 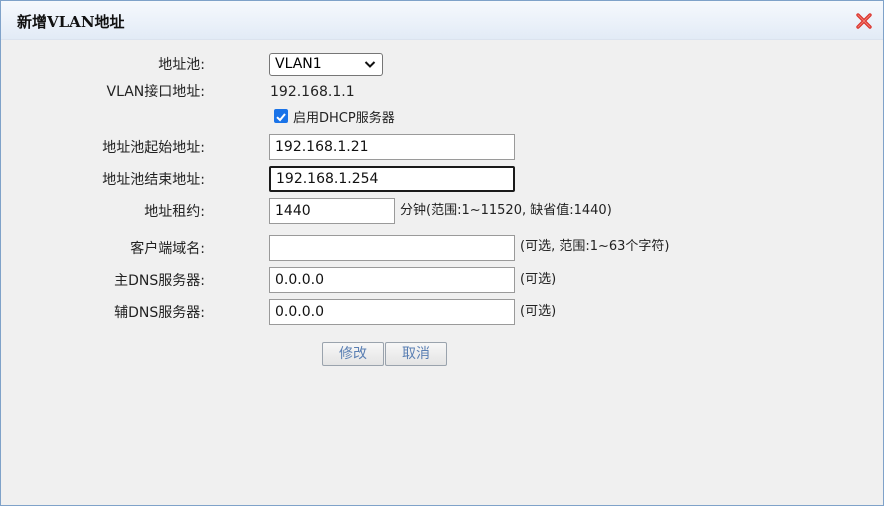 What do you see at coordinates (538, 311) in the screenshot?
I see `secondary-dns-note: (可选)` at bounding box center [538, 311].